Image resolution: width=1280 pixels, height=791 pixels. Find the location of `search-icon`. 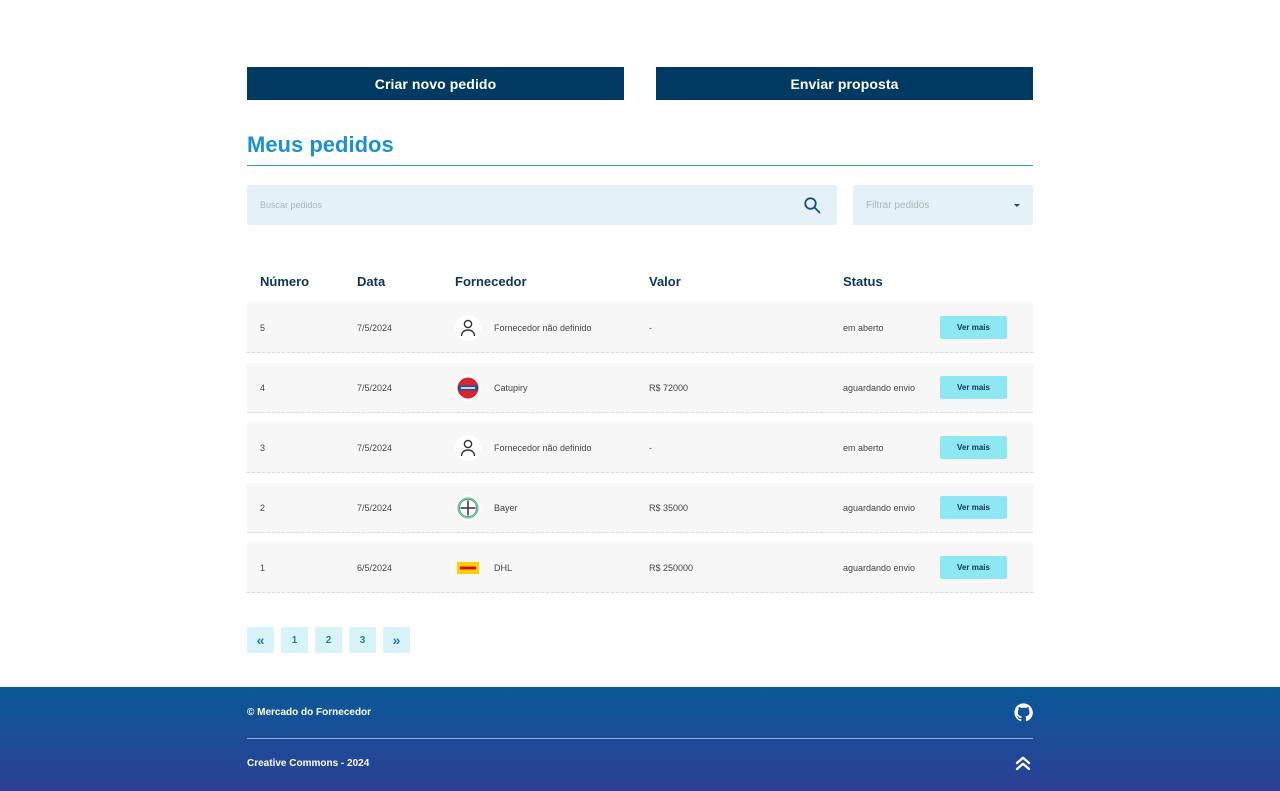

search-icon is located at coordinates (812, 205).